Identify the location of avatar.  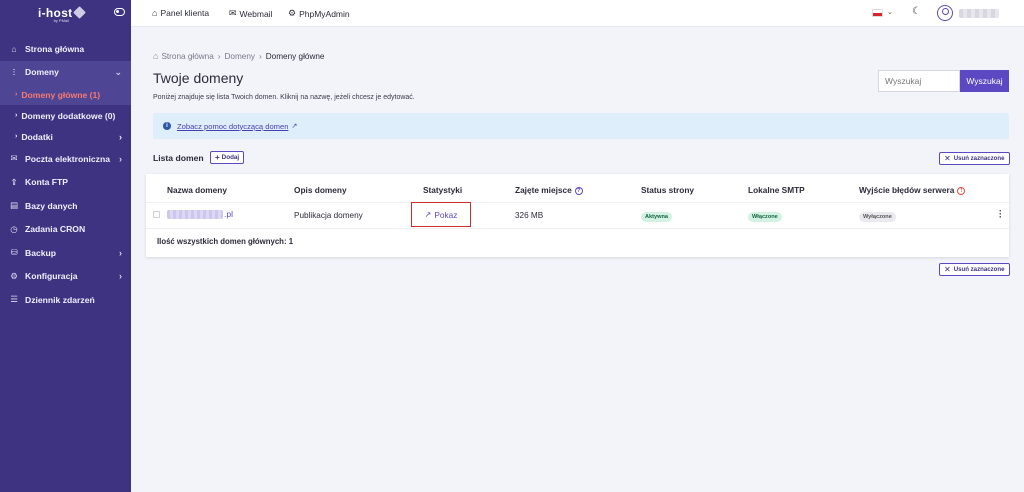
(945, 13).